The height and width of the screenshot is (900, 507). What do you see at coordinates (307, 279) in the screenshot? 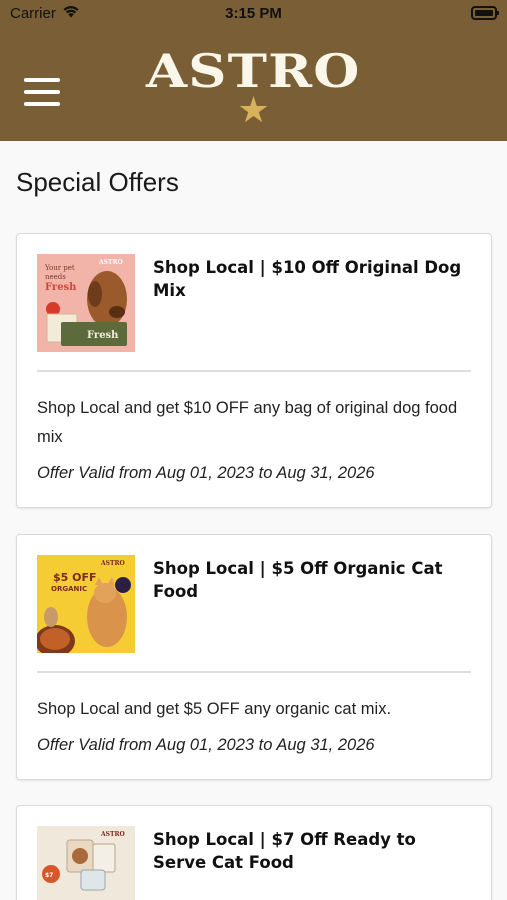
I see `offer-title: Shop Local | $10 Off Original Dog Mix` at bounding box center [307, 279].